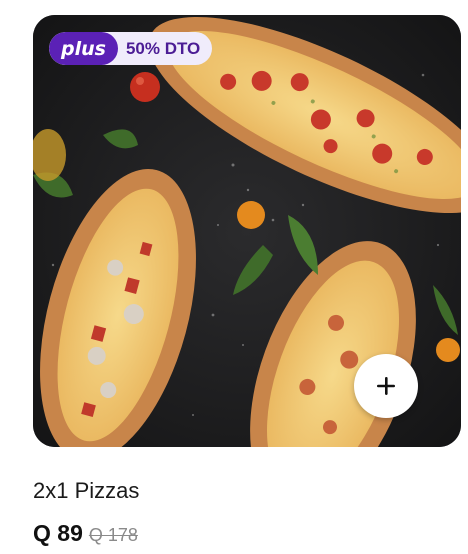 The height and width of the screenshot is (554, 468). I want to click on price-row: Q 89 Q 178, so click(85, 533).